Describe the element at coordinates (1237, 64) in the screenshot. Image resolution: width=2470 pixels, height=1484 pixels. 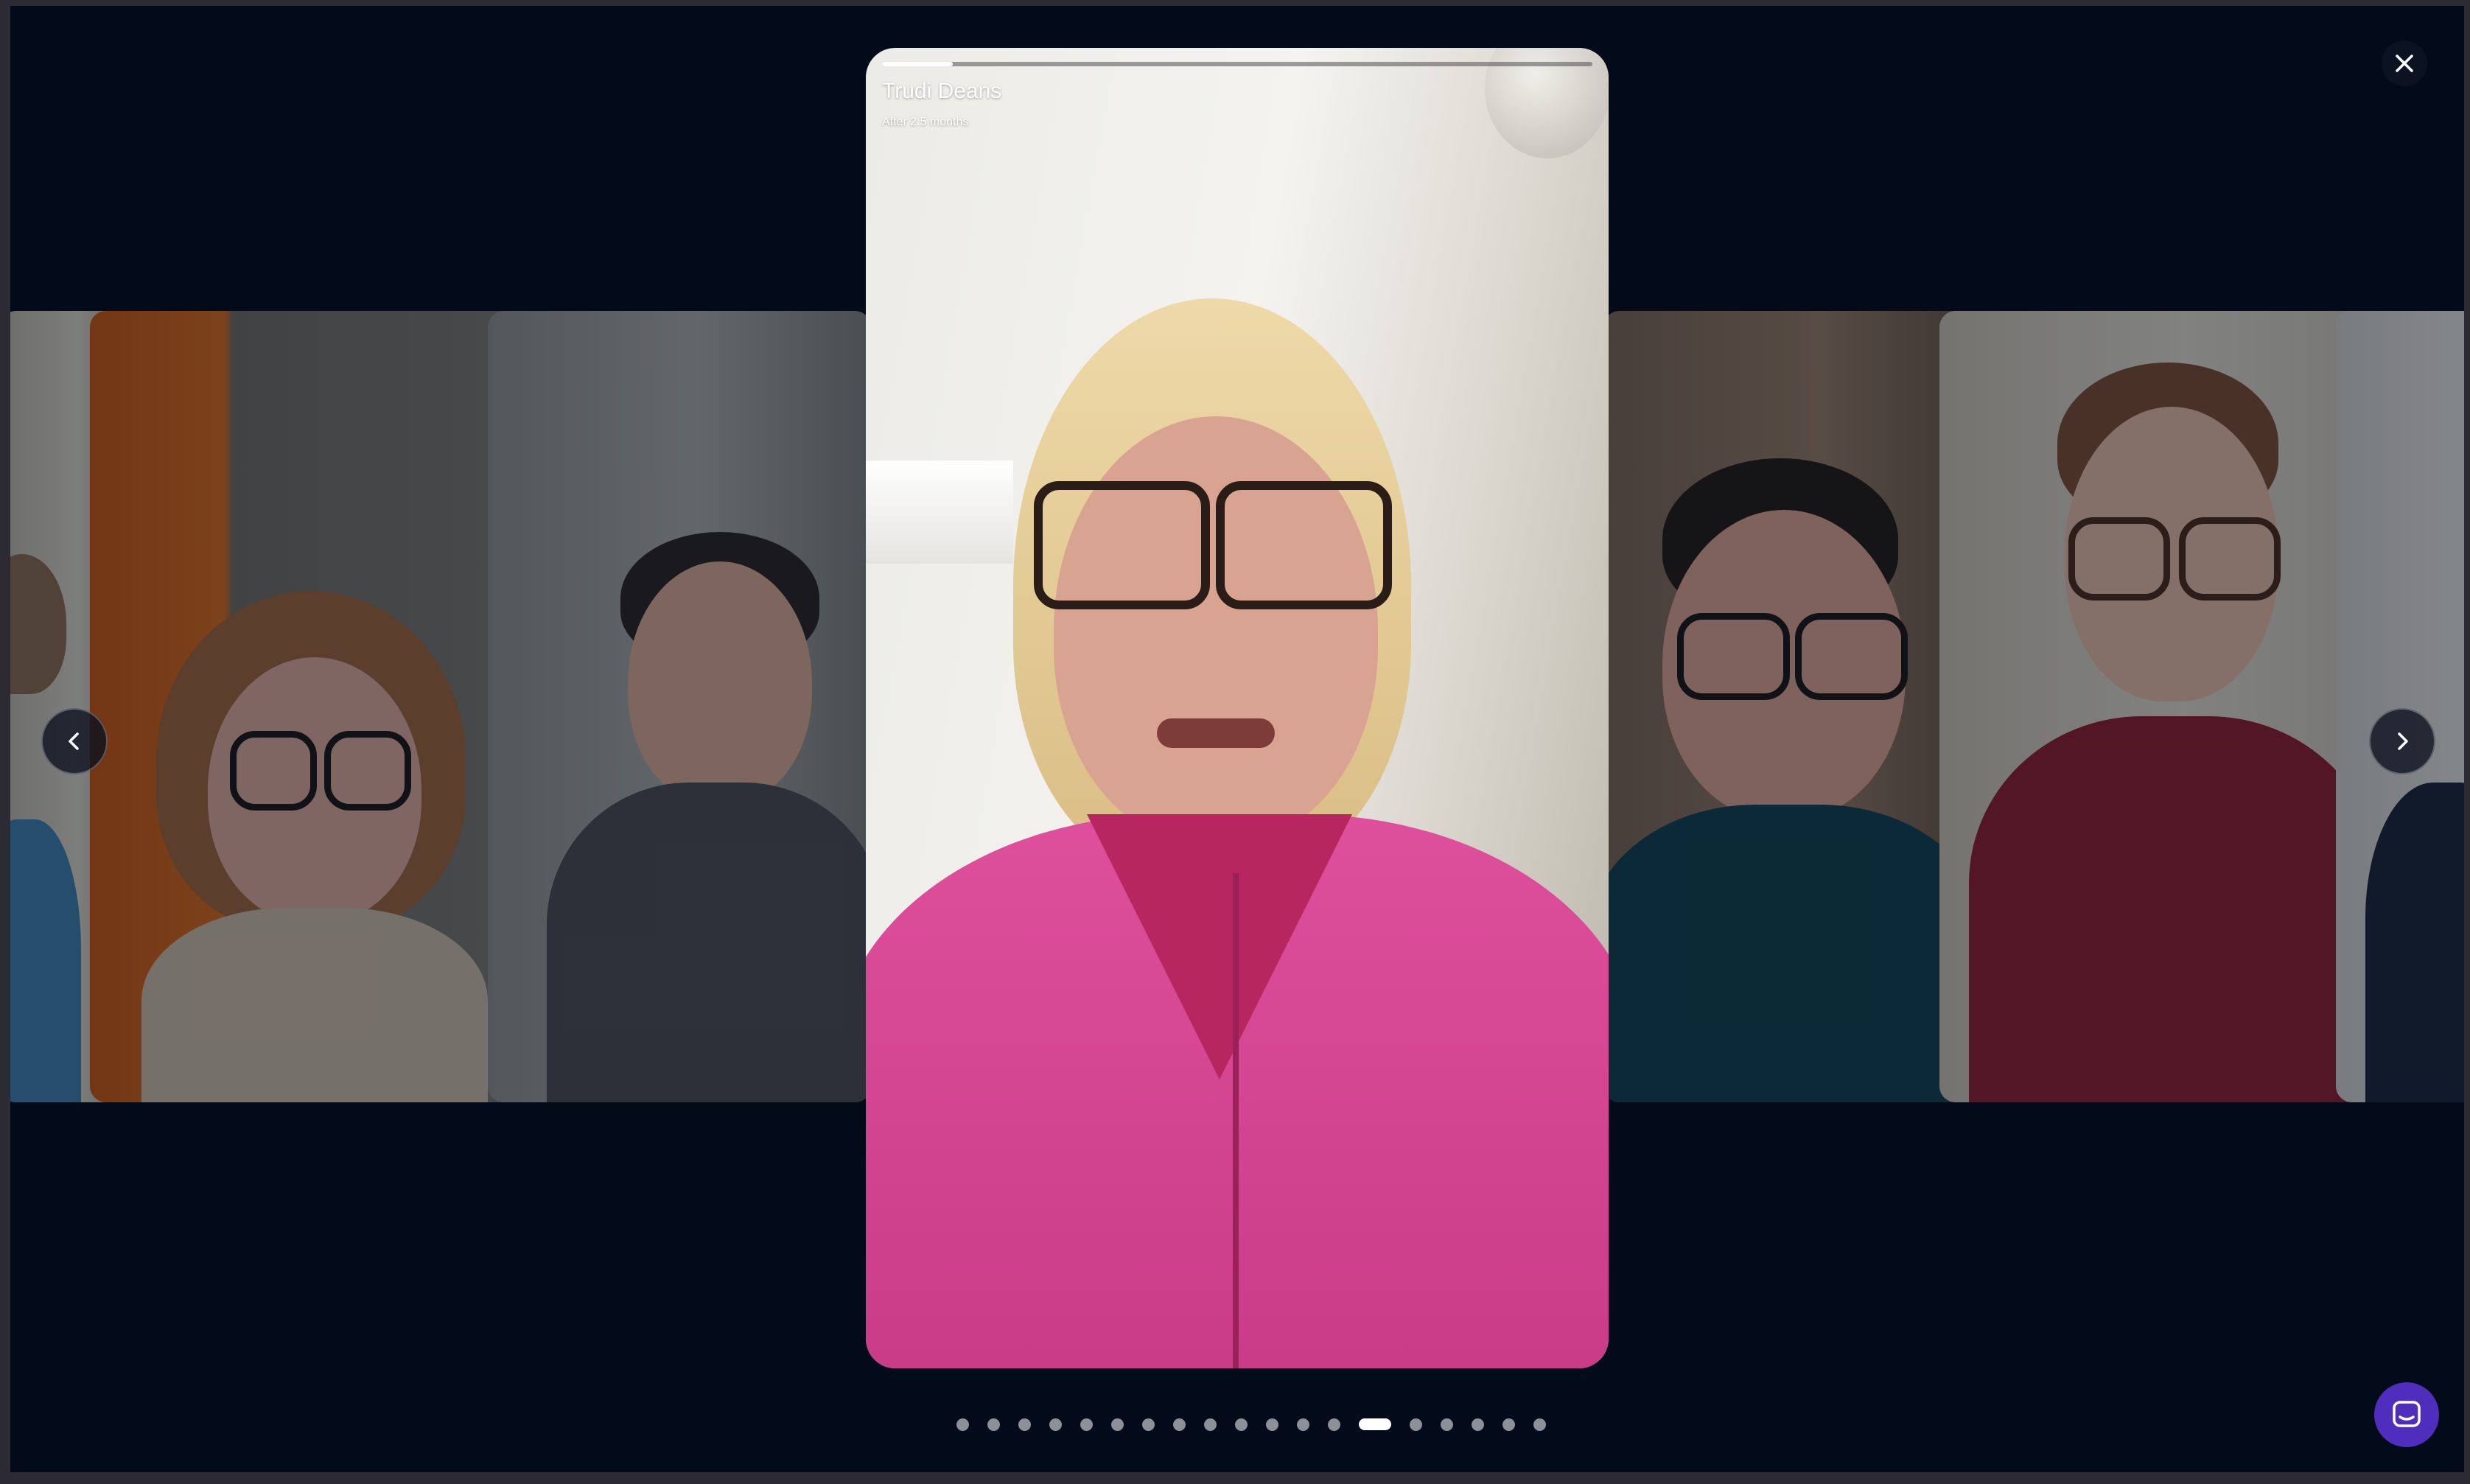
I see `story-progress-track` at that location.